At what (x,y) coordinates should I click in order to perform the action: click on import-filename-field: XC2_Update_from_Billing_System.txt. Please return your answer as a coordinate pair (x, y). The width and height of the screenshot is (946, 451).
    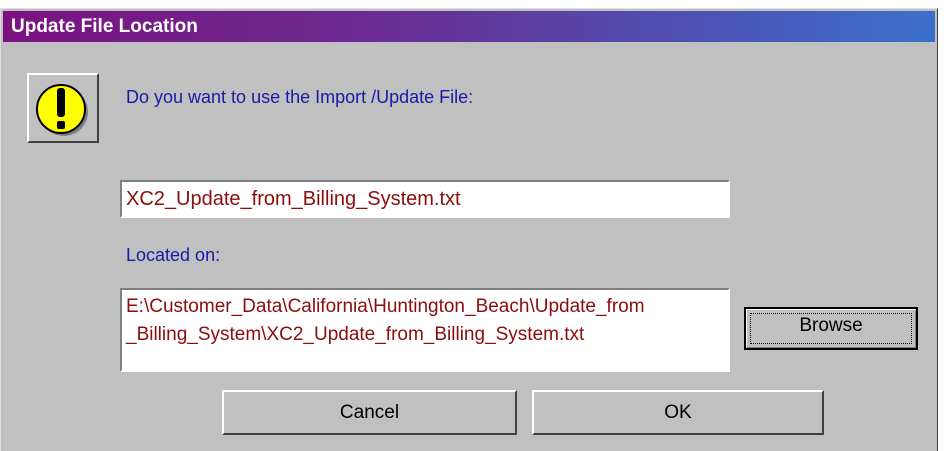
    Looking at the image, I should click on (425, 199).